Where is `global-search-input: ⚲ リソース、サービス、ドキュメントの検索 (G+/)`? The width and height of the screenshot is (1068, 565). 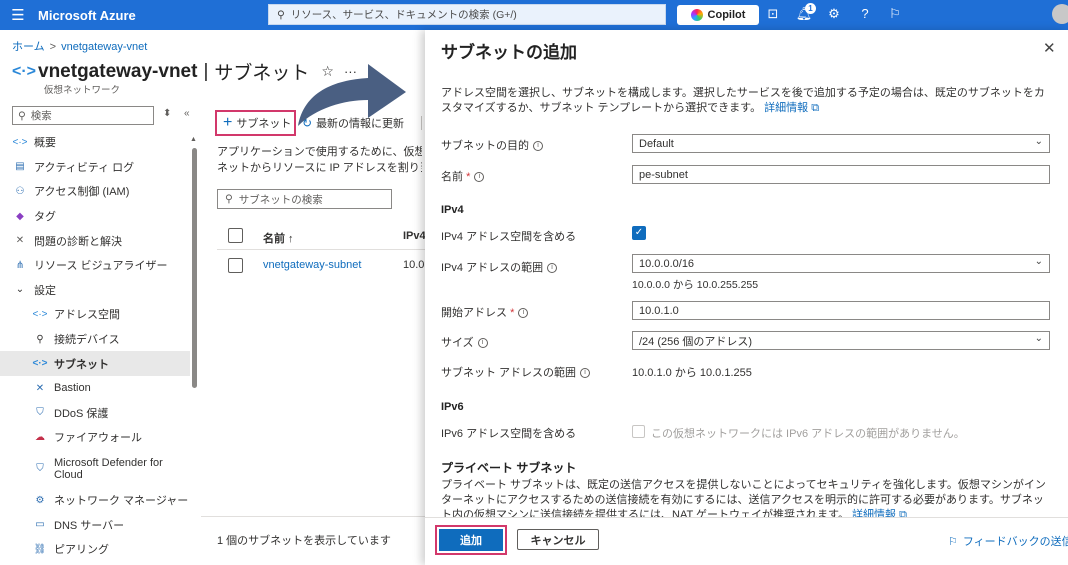 global-search-input: ⚲ リソース、サービス、ドキュメントの検索 (G+/) is located at coordinates (467, 14).